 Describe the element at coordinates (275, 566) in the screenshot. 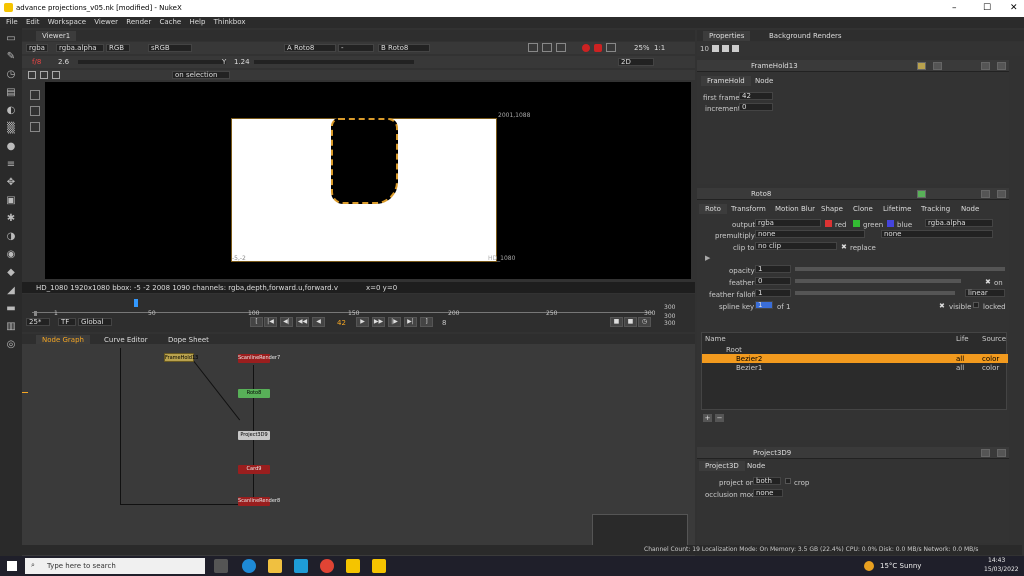

I see `file-explorer-icon` at that location.